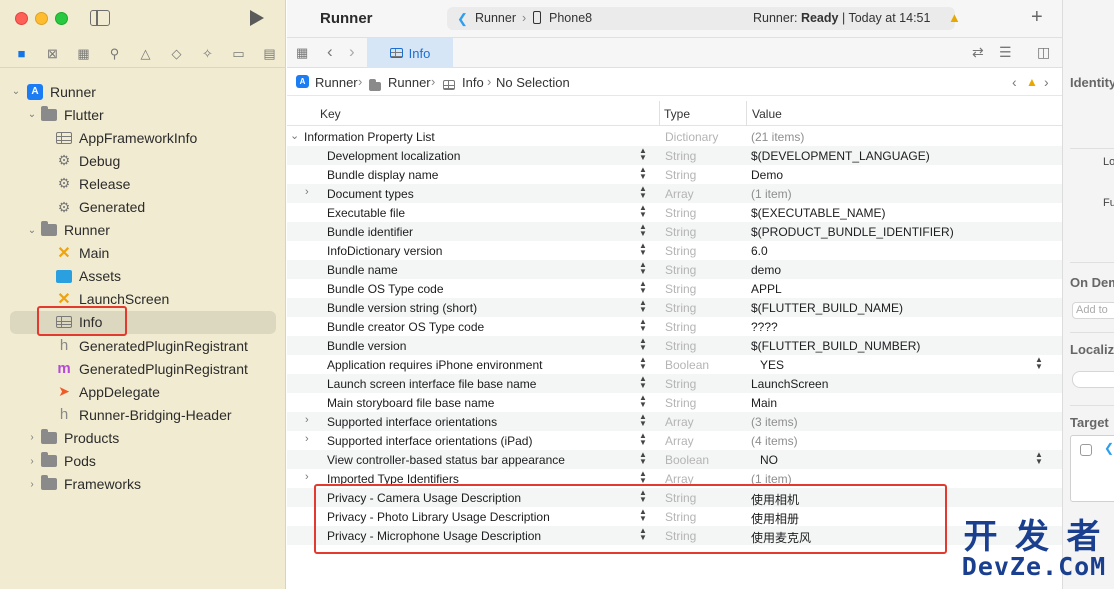 This screenshot has width=1114, height=589. What do you see at coordinates (677, 114) in the screenshot?
I see `column-type-header: Type` at bounding box center [677, 114].